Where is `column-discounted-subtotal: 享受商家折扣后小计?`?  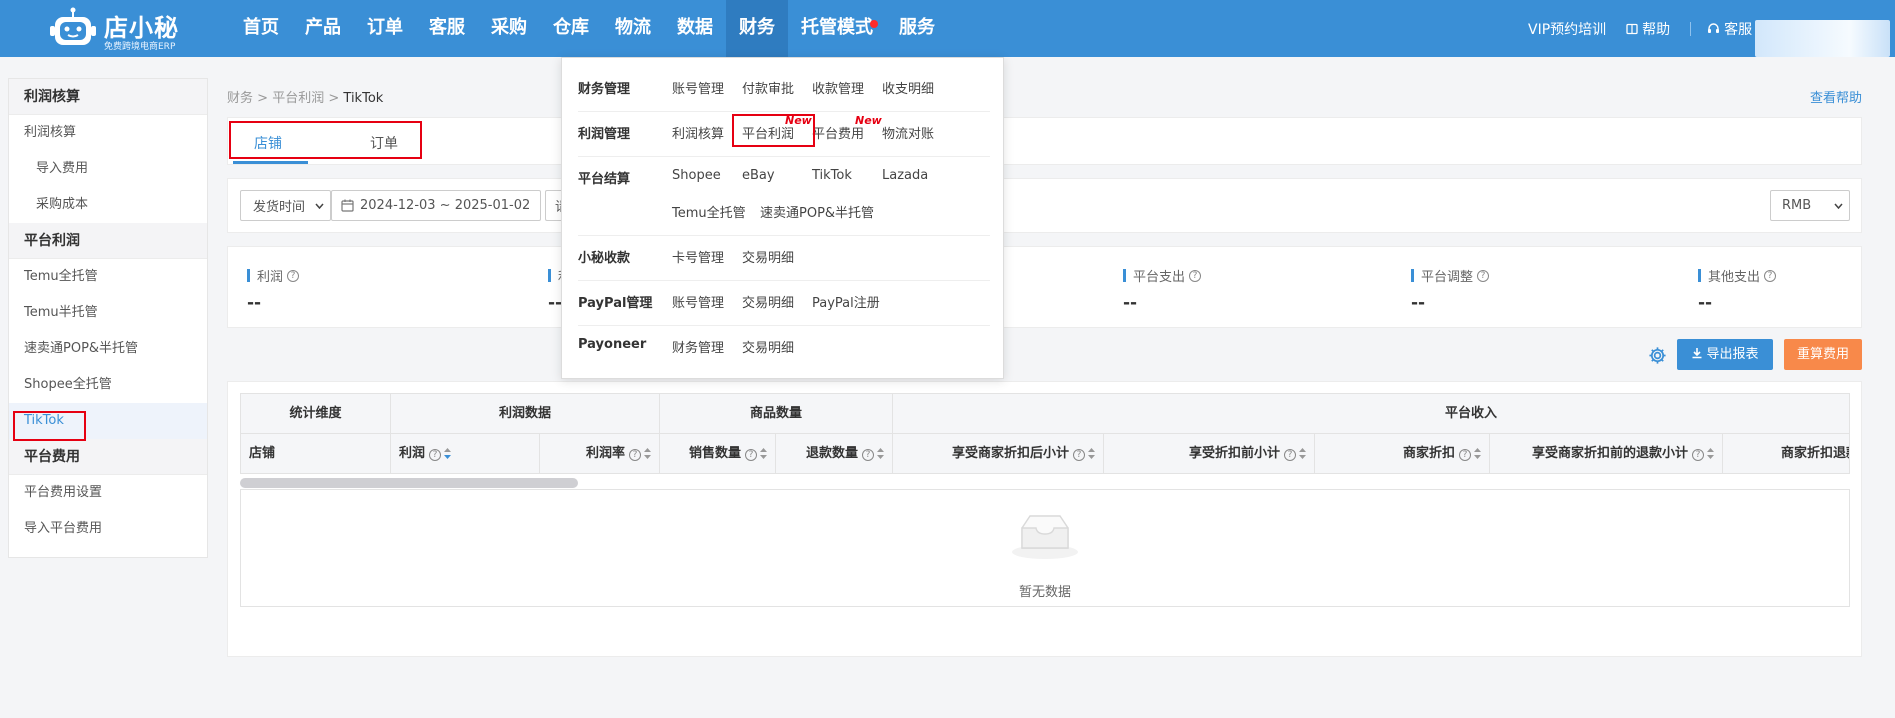 column-discounted-subtotal: 享受商家折扣后小计? is located at coordinates (998, 453).